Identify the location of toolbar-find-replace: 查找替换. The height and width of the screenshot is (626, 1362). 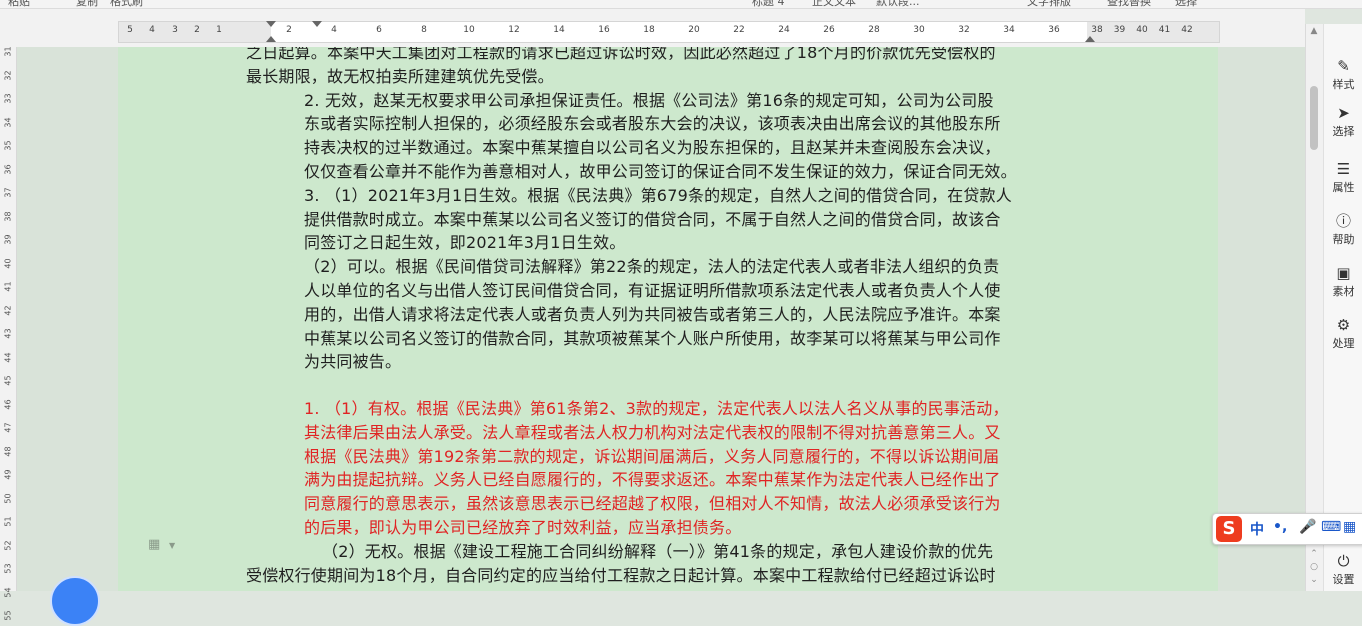
(1129, 4).